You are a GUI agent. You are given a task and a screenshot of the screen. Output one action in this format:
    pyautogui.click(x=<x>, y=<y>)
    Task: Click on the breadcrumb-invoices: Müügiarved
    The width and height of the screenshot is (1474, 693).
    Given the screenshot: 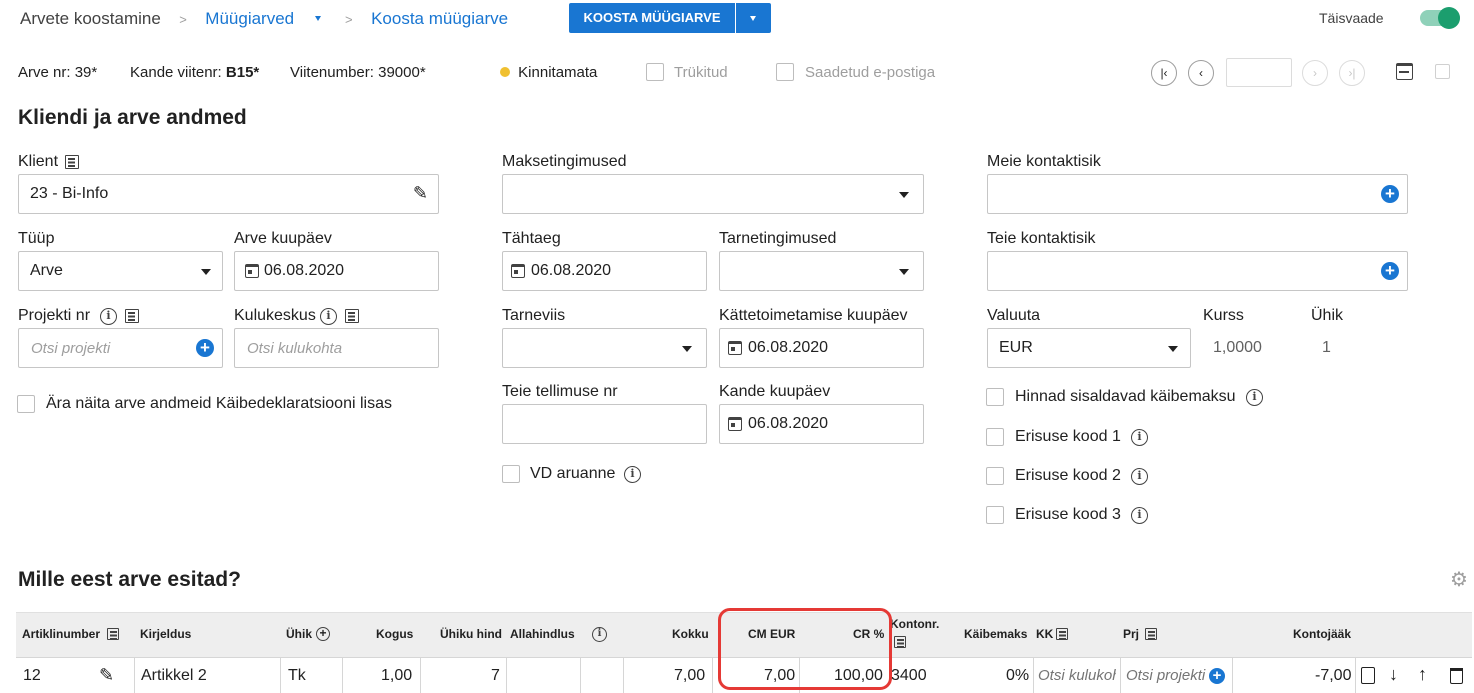 What is the action you would take?
    pyautogui.click(x=249, y=18)
    